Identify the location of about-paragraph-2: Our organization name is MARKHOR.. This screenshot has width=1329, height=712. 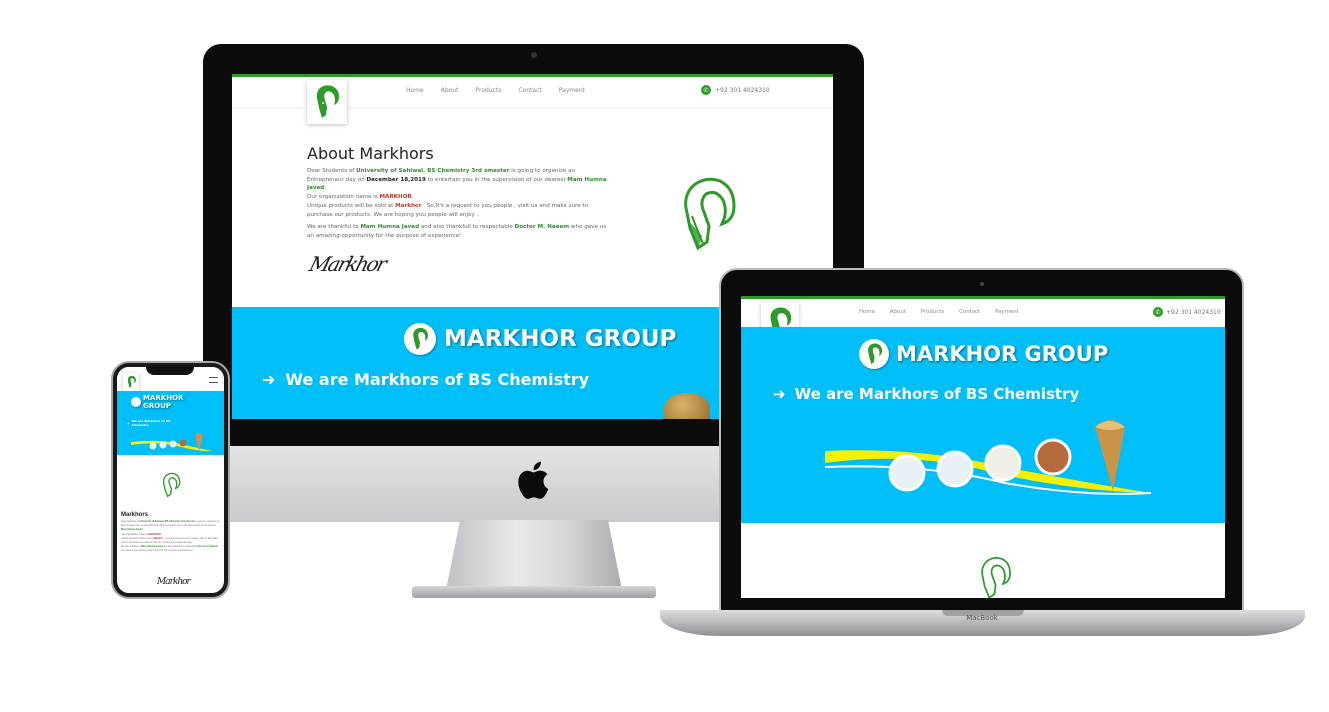
(360, 197).